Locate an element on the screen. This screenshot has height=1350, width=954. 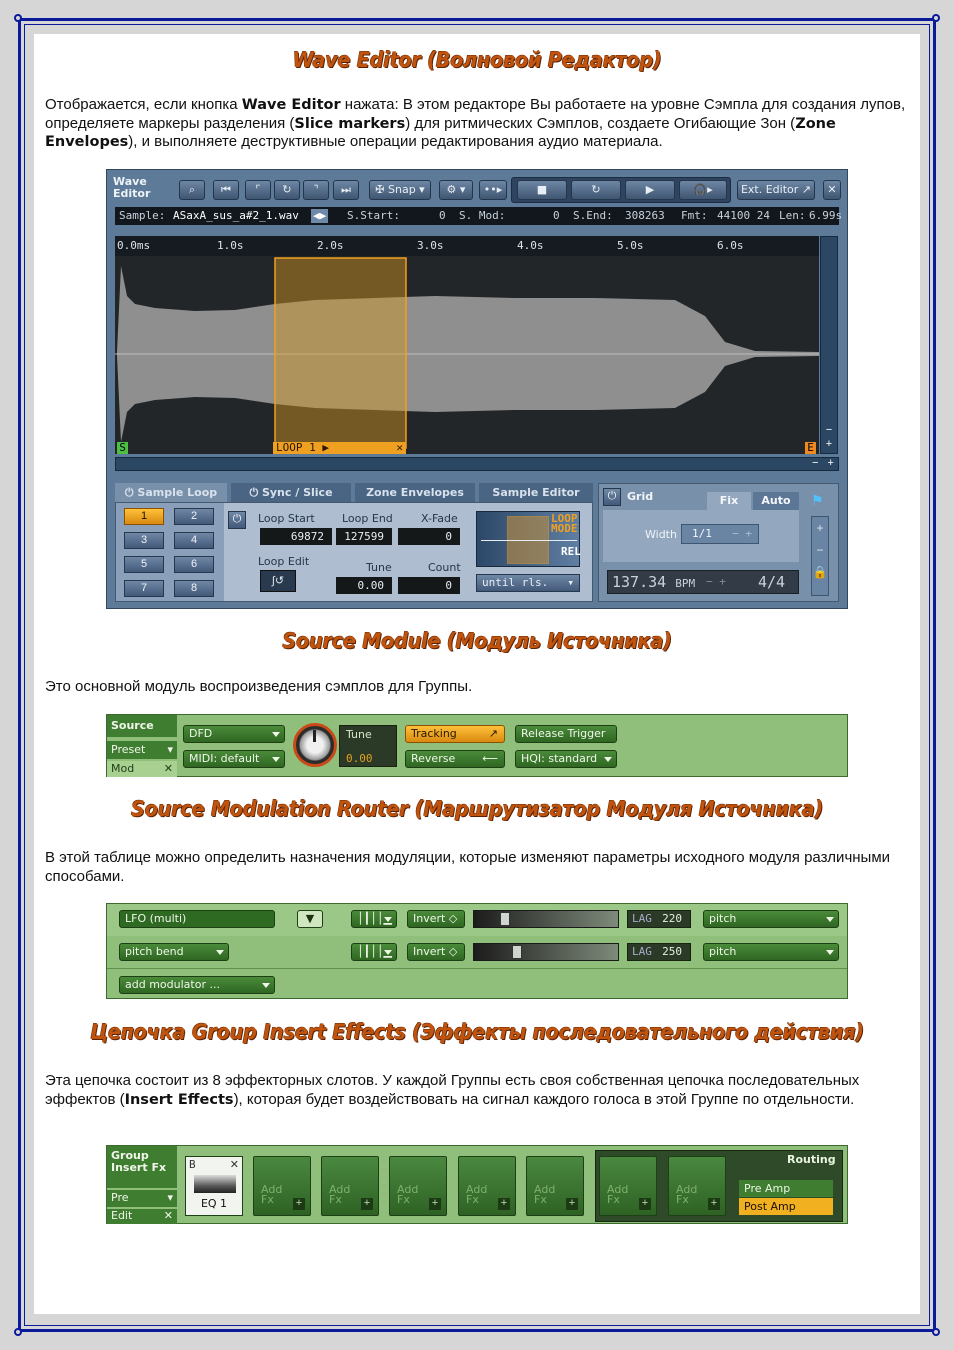
loop-slot-button: 5 is located at coordinates (144, 564).